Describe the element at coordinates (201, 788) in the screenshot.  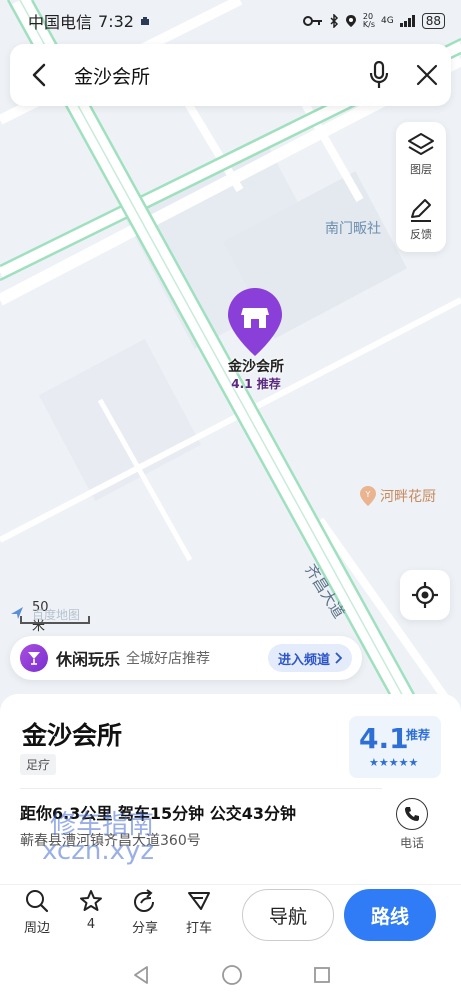
I see `divider` at that location.